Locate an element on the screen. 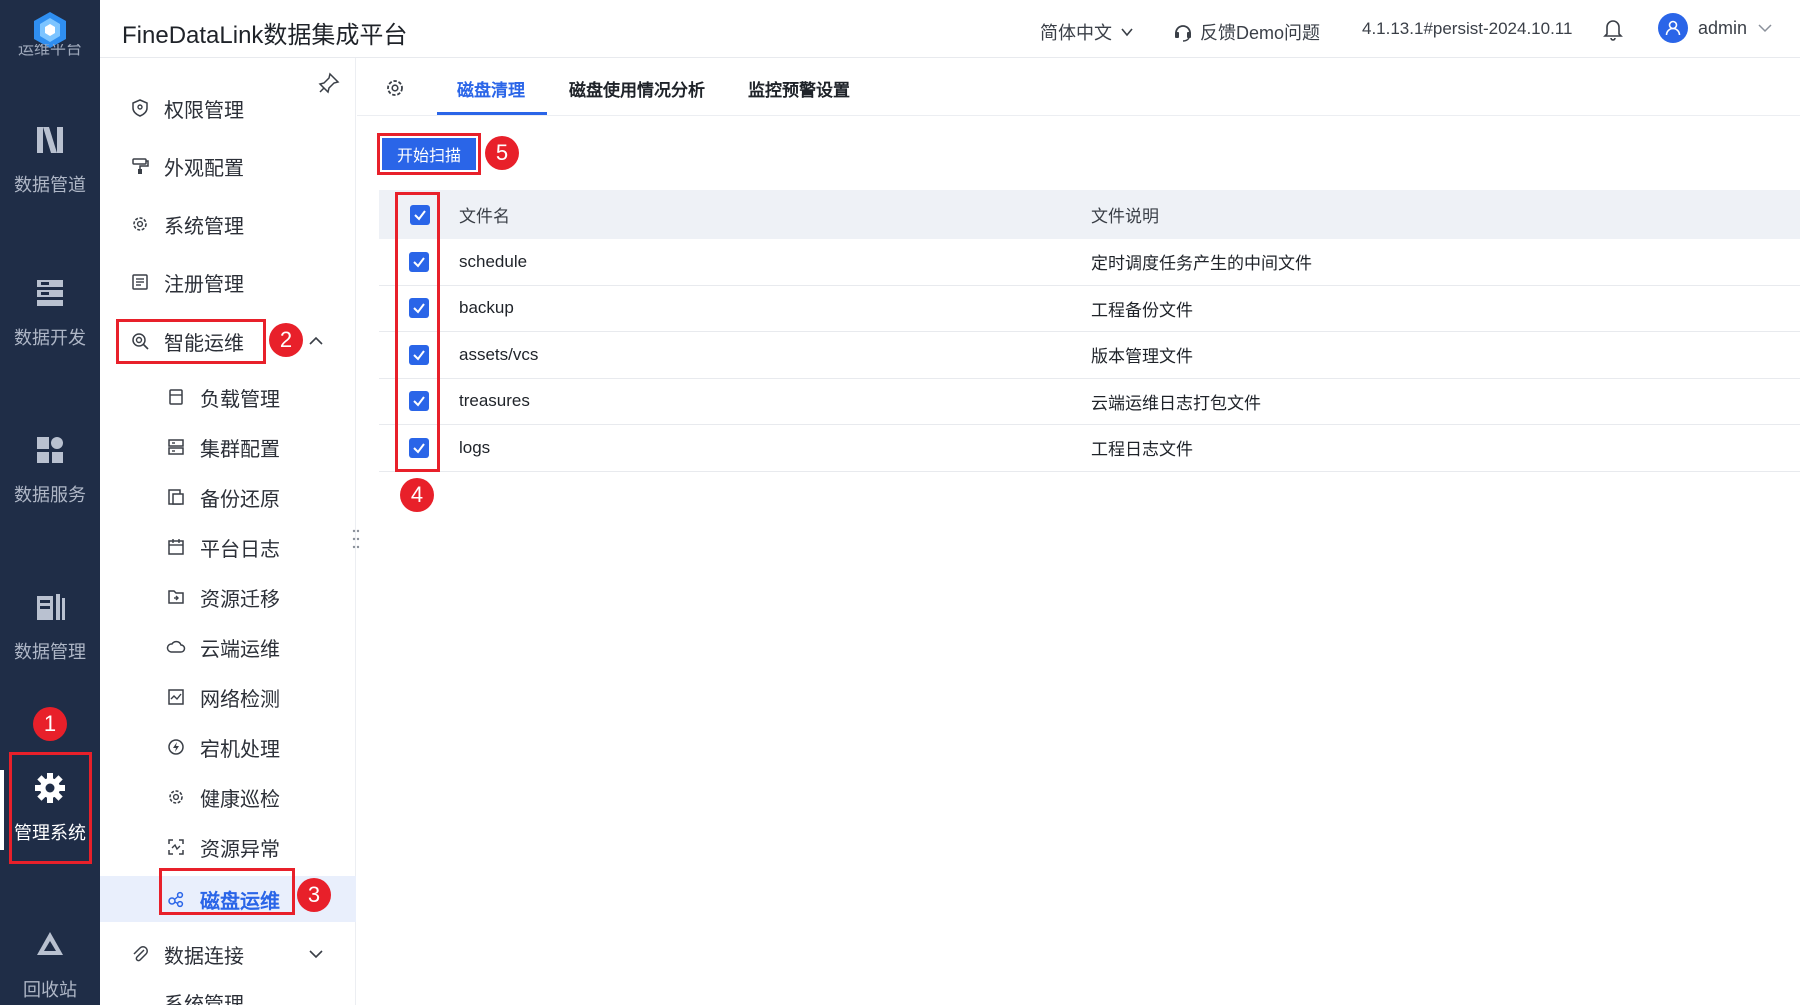  menu-item-label: 系统管理 is located at coordinates (204, 999).